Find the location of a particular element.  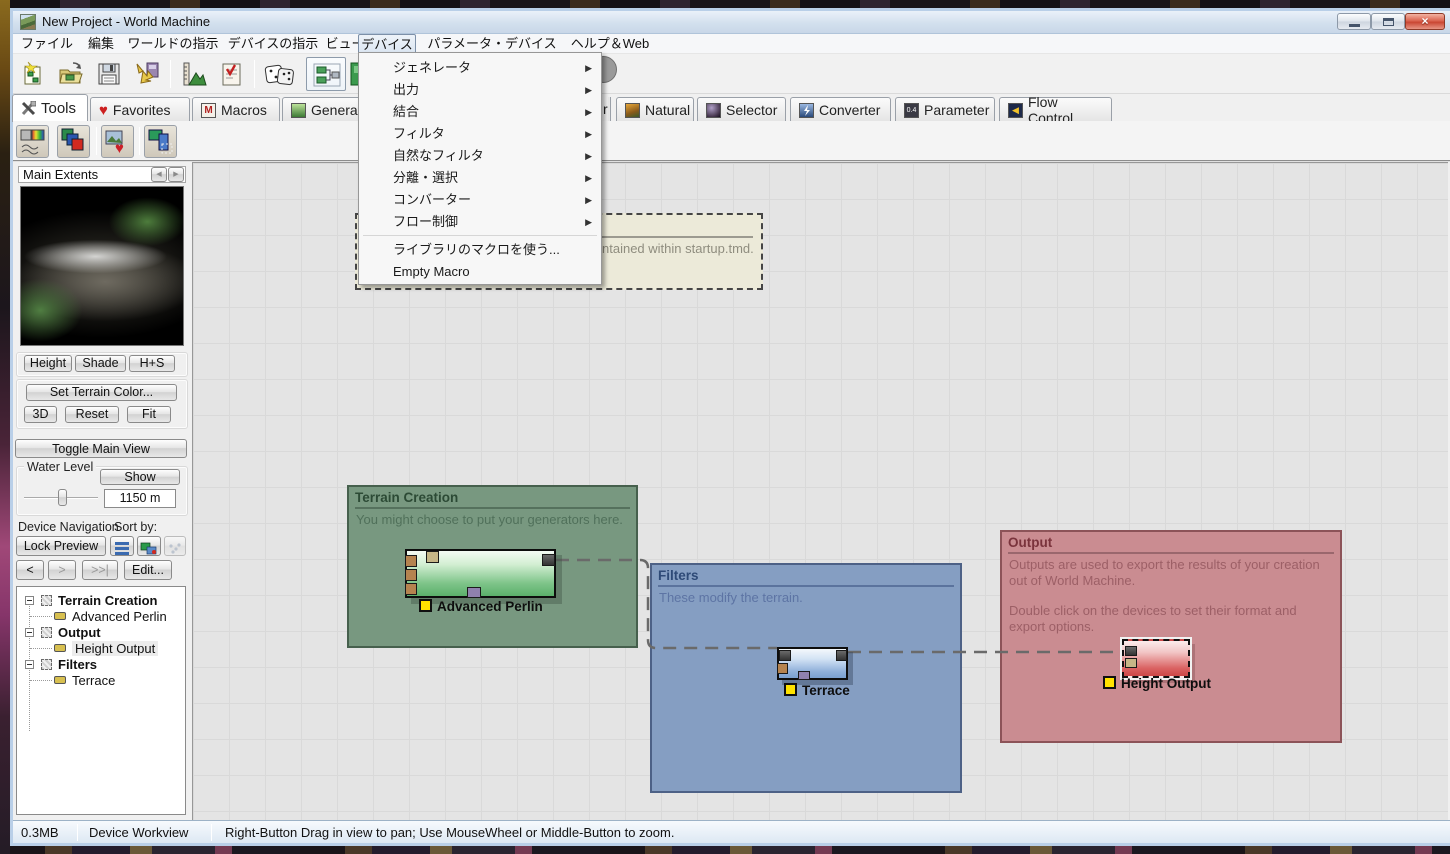

layer-stack-tool-button is located at coordinates (73, 141).